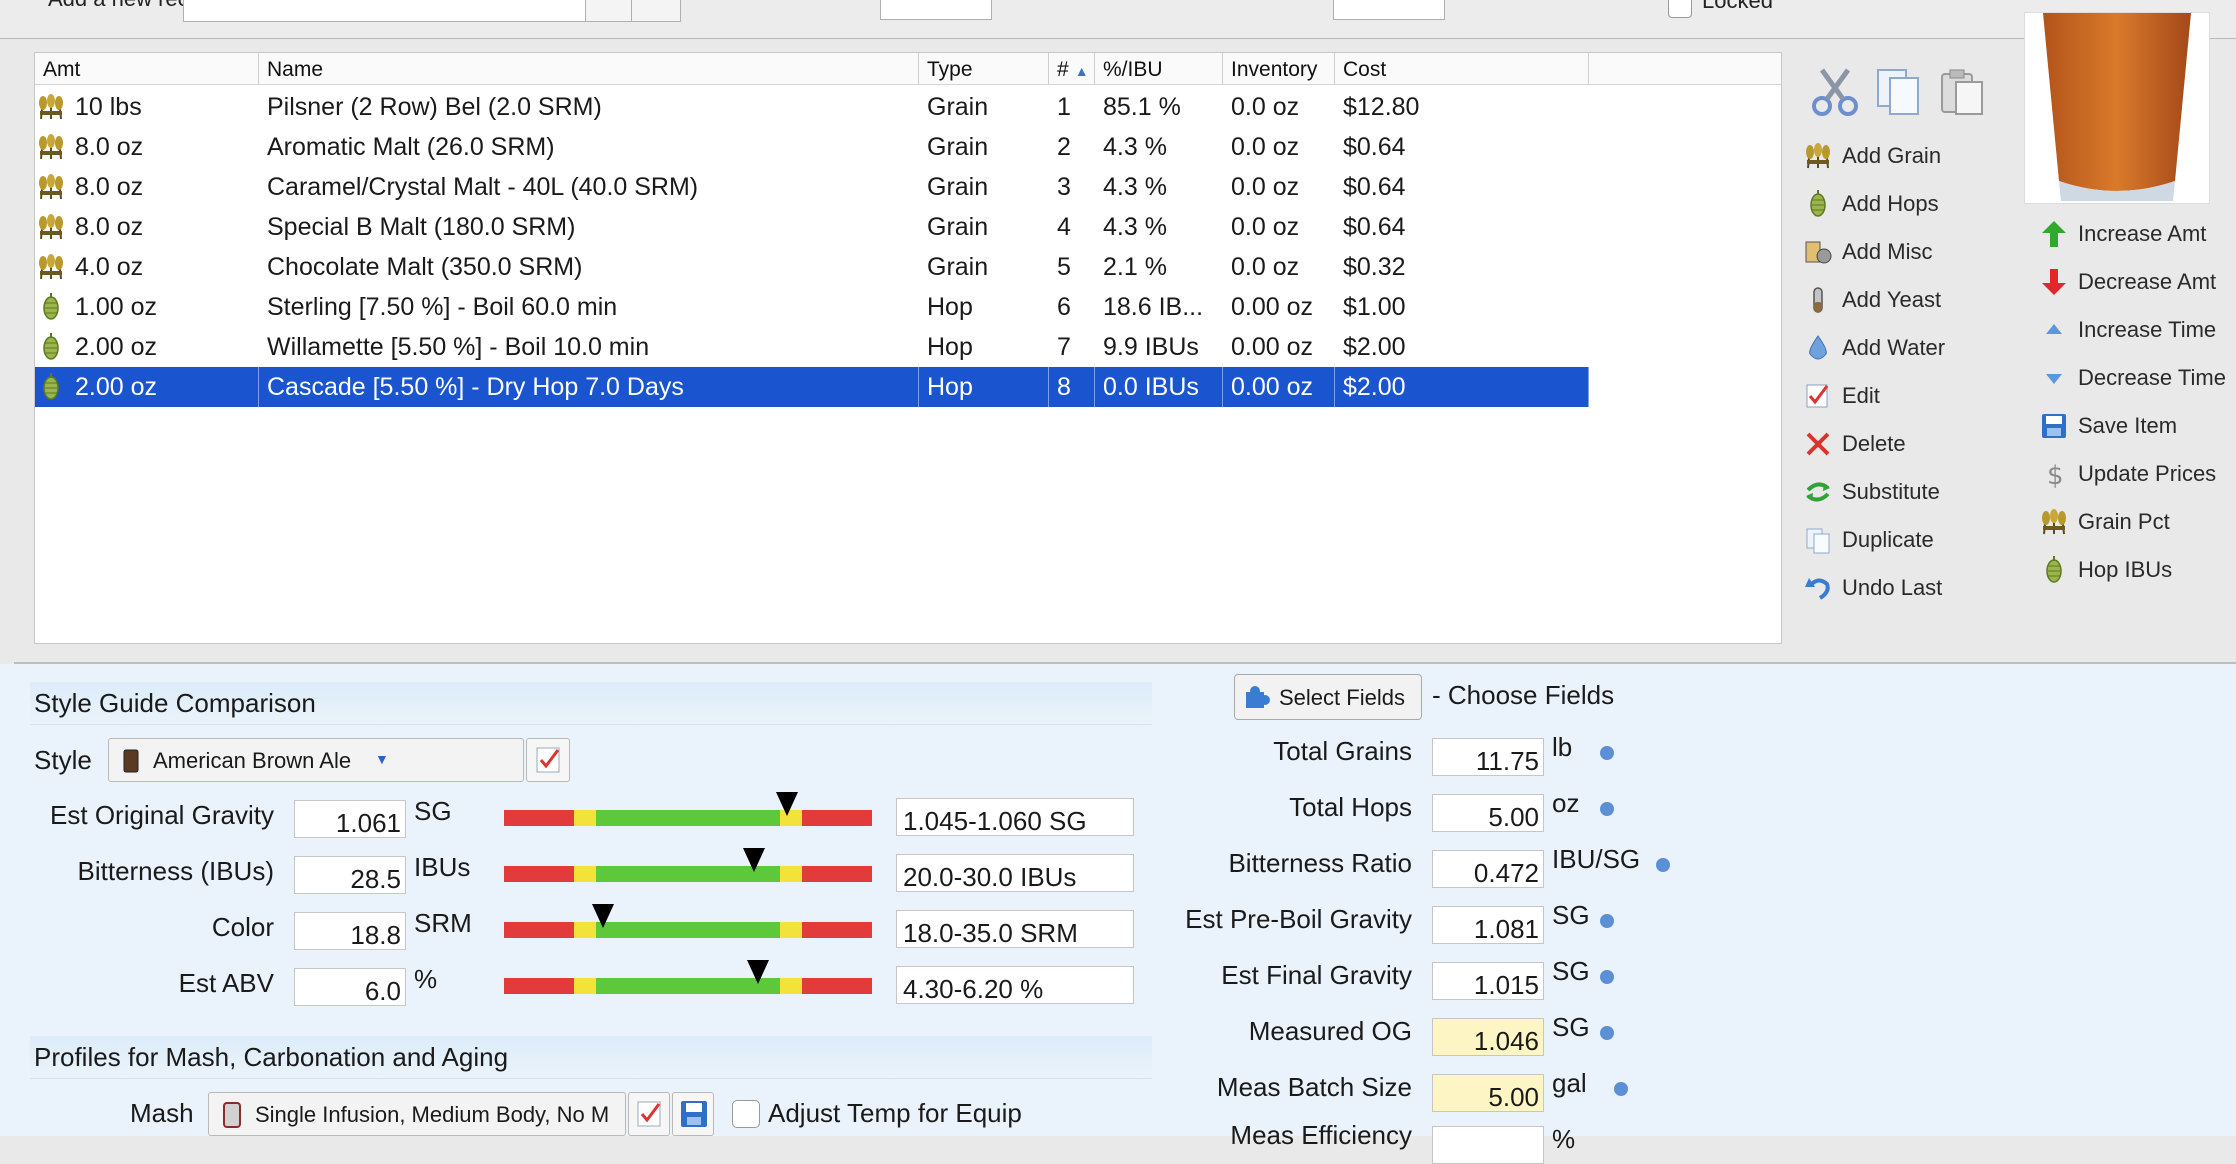  I want to click on sort-ascending-icon: ▲, so click(1081, 71).